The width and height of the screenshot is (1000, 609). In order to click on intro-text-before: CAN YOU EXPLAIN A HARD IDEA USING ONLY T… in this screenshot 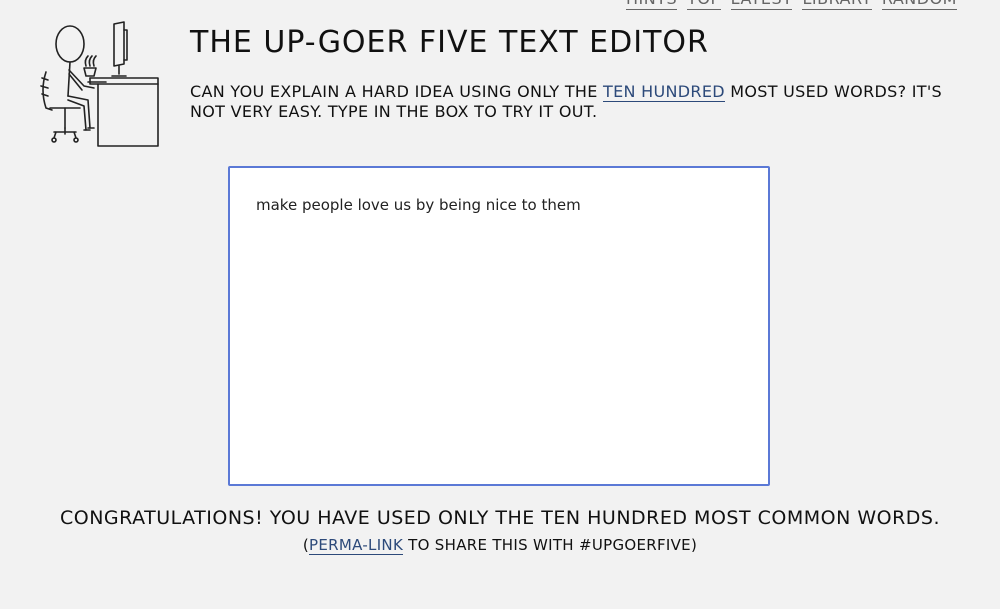, I will do `click(397, 91)`.